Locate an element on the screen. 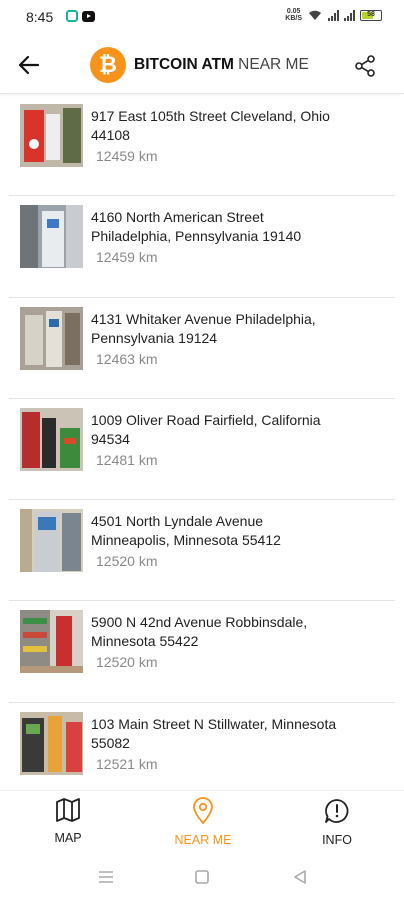 This screenshot has height=900, width=404. battery-icon: 58 is located at coordinates (371, 15).